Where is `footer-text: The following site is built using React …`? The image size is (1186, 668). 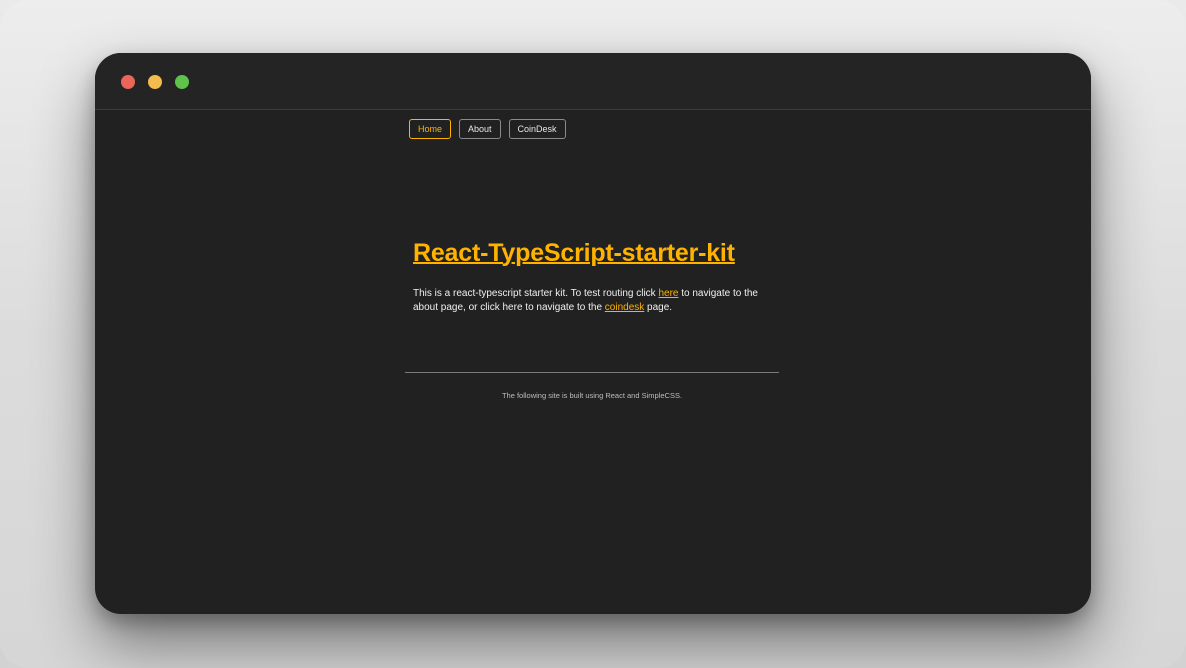
footer-text: The following site is built using React … is located at coordinates (592, 395).